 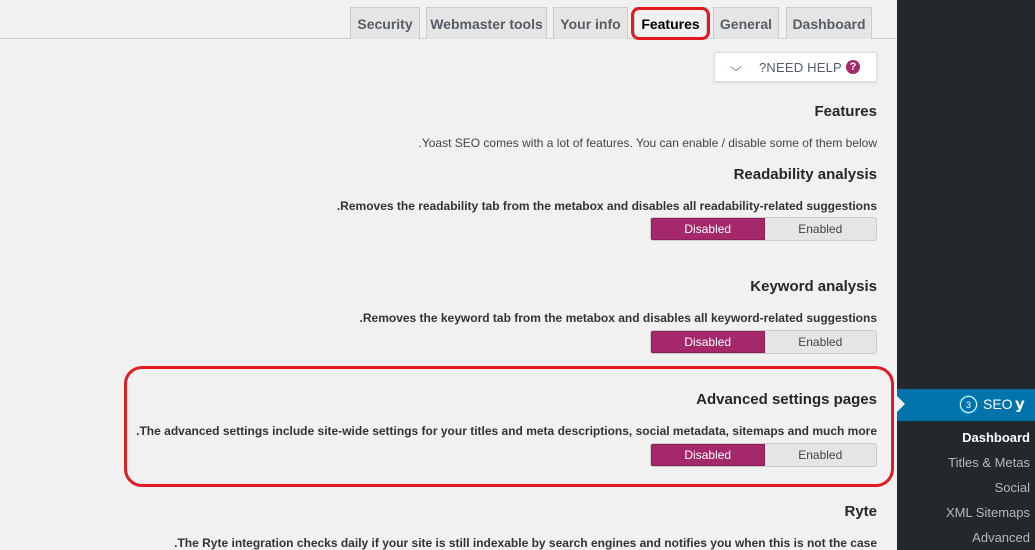 What do you see at coordinates (989, 462) in the screenshot?
I see `sidebar-item-titles-metas: Titles & Metas` at bounding box center [989, 462].